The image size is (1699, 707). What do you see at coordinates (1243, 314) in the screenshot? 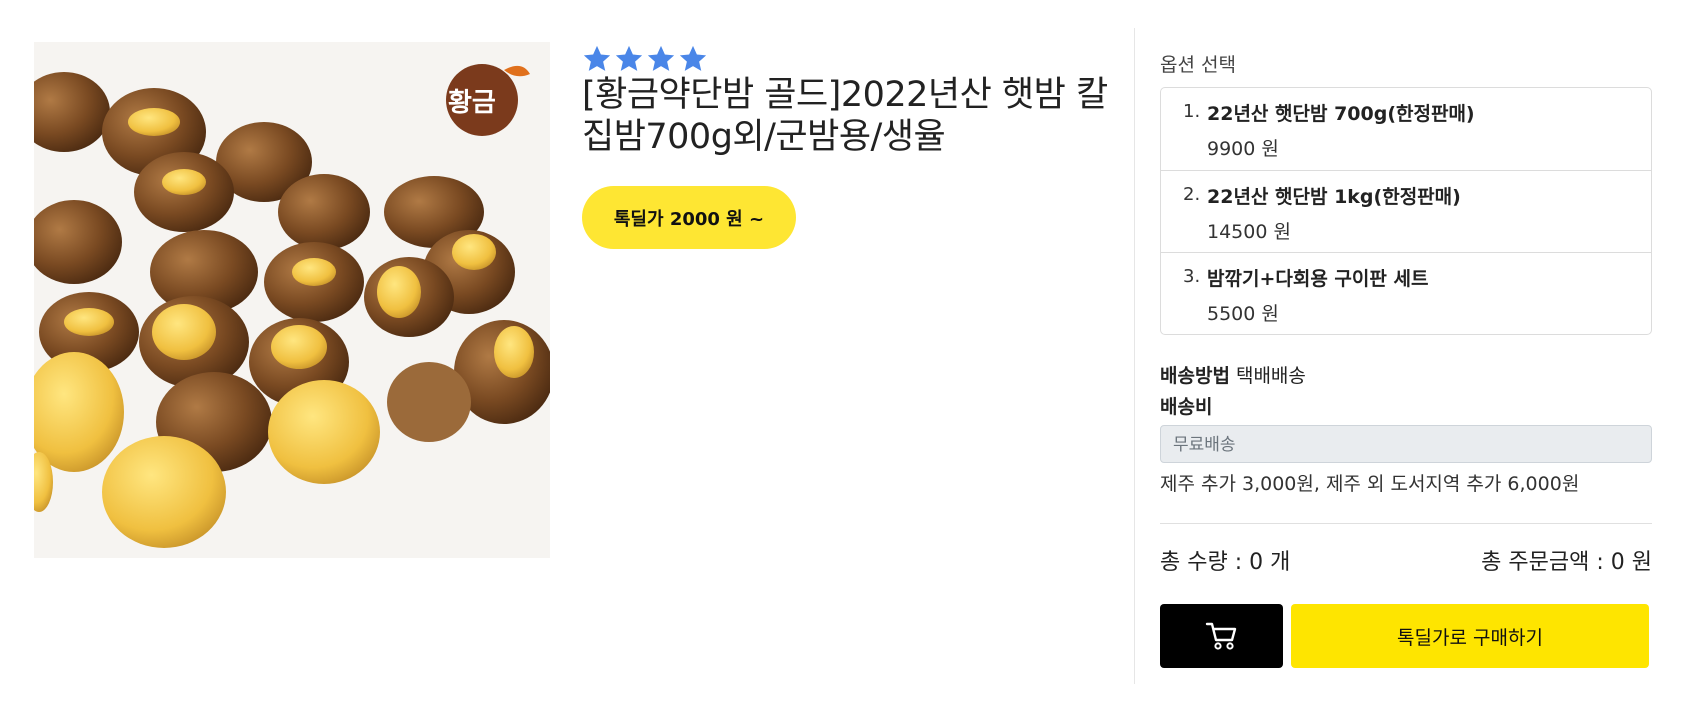
I see `option-price: 5500 원` at bounding box center [1243, 314].